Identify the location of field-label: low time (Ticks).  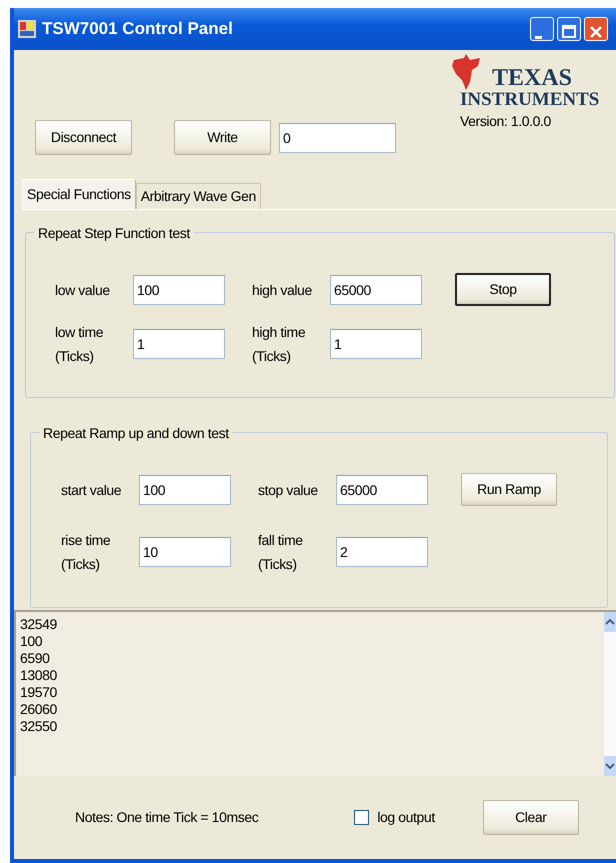
(79, 344).